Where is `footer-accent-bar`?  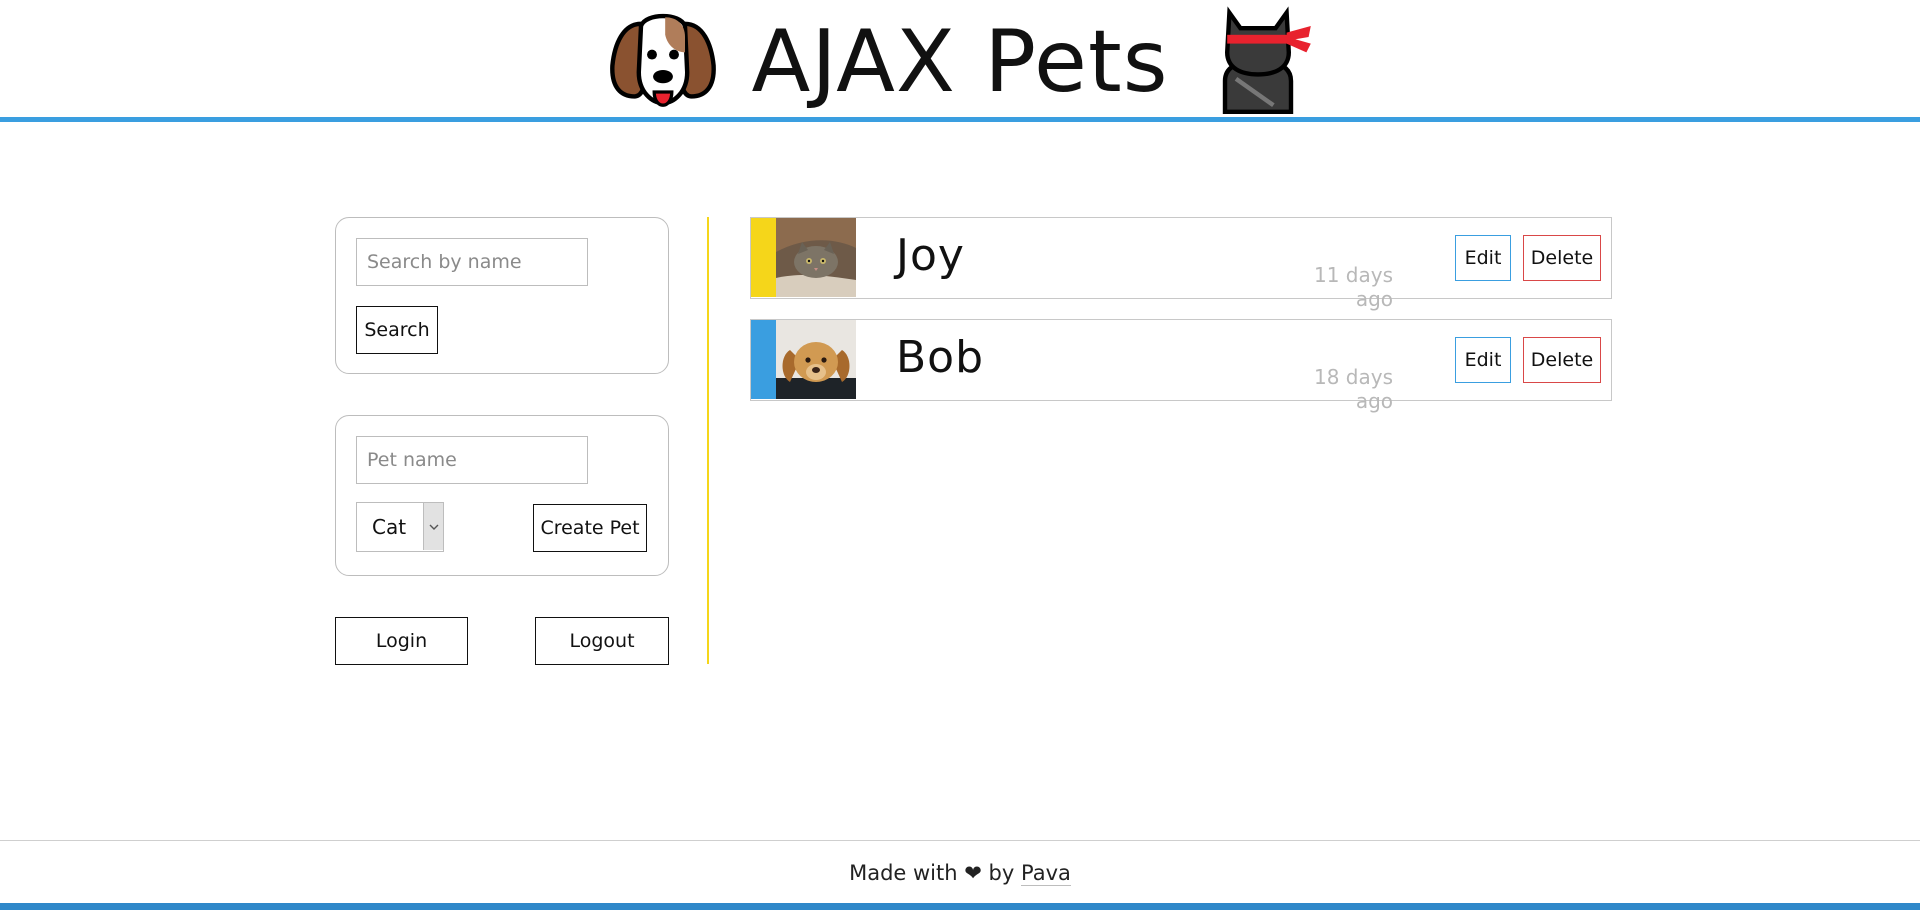
footer-accent-bar is located at coordinates (960, 906).